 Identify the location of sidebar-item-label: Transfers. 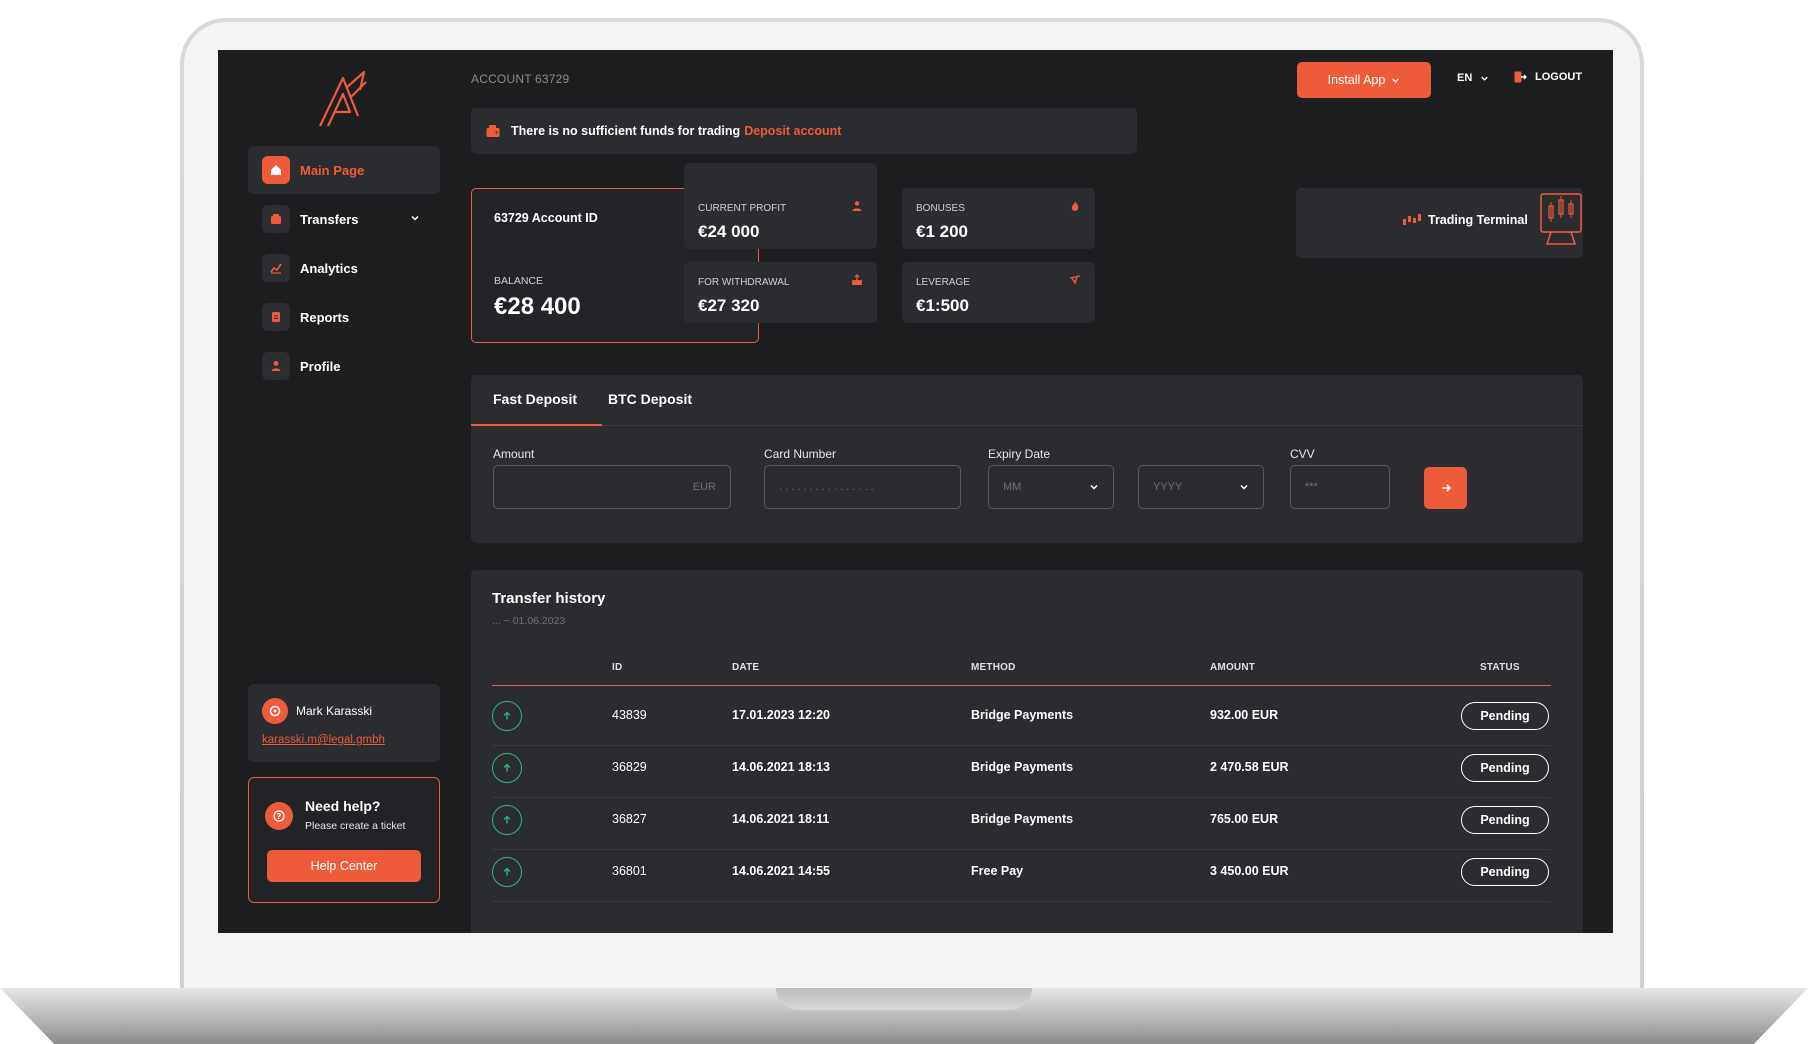
(329, 219).